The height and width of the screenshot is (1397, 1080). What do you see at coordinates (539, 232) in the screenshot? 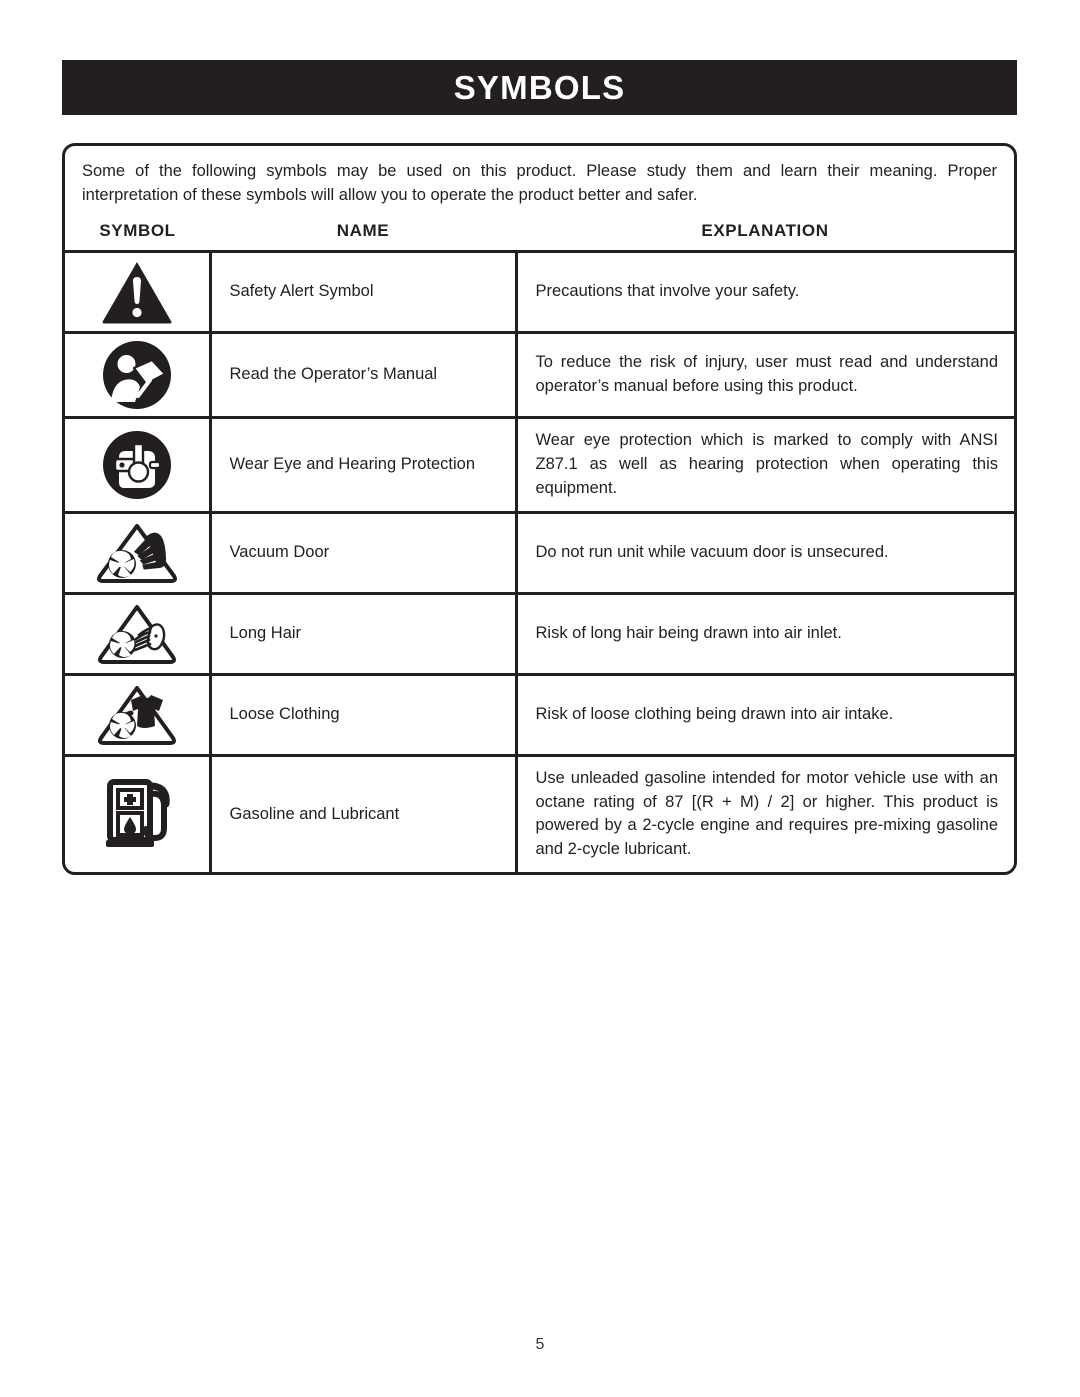
I see `table-column-headers: SYMBOL NAME EXPLANATION` at bounding box center [539, 232].